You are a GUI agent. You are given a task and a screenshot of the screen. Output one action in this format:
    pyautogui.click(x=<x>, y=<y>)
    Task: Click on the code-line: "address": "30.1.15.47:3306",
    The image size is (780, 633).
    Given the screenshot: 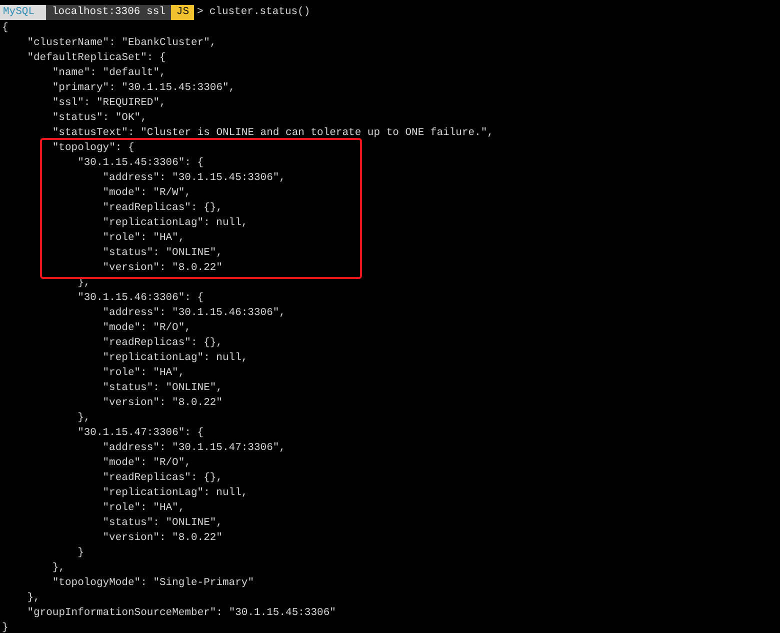 What is the action you would take?
    pyautogui.click(x=194, y=448)
    